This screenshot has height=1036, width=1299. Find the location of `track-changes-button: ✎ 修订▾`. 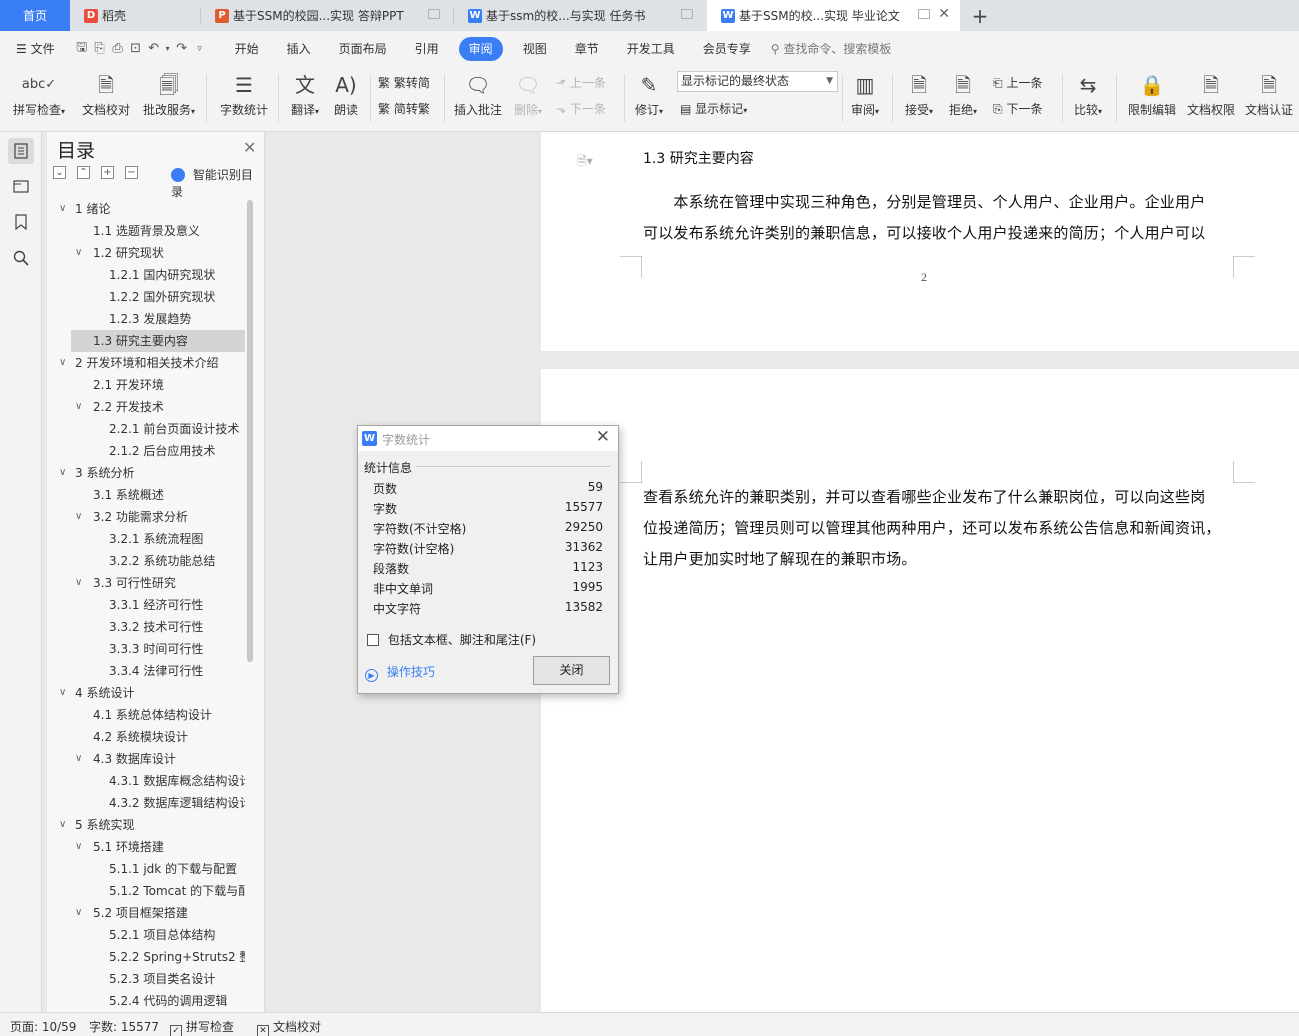

track-changes-button: ✎ 修订▾ is located at coordinates (649, 92).